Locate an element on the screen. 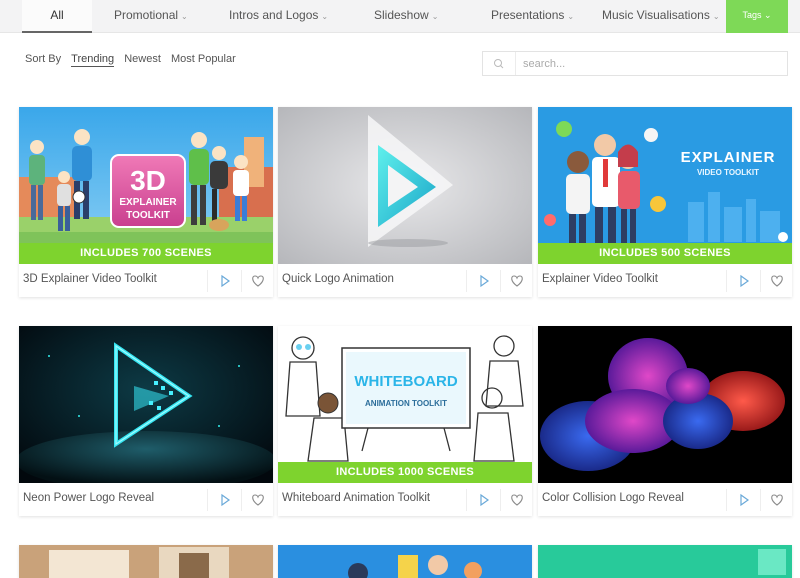  nav-tab-intros-and-logos: Intros and Logos ⌄ is located at coordinates (278, 16).